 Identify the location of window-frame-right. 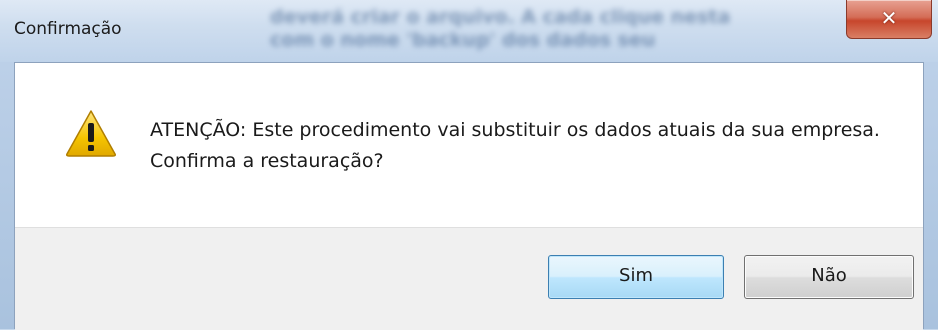
(931, 195).